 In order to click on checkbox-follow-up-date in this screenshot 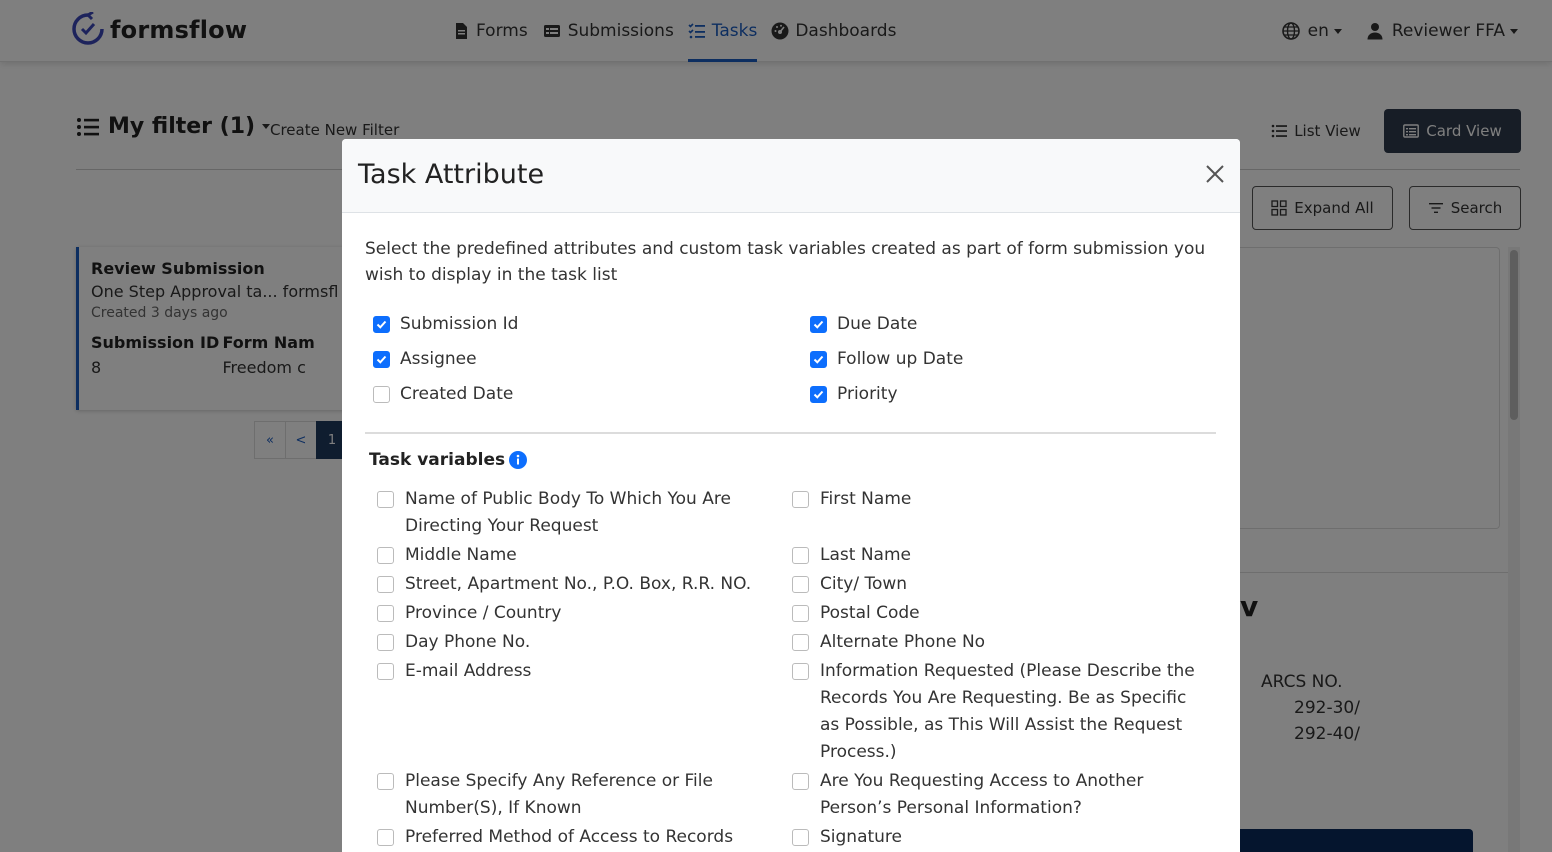, I will do `click(818, 359)`.